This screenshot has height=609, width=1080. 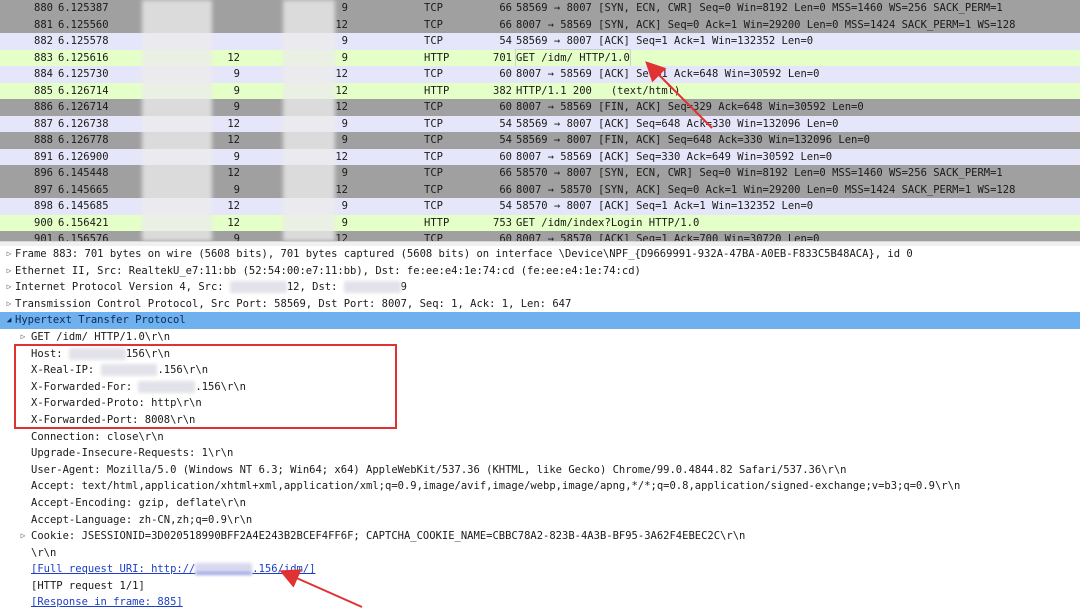 What do you see at coordinates (97, 436) in the screenshot?
I see `detail-text: Connection: close\r\n` at bounding box center [97, 436].